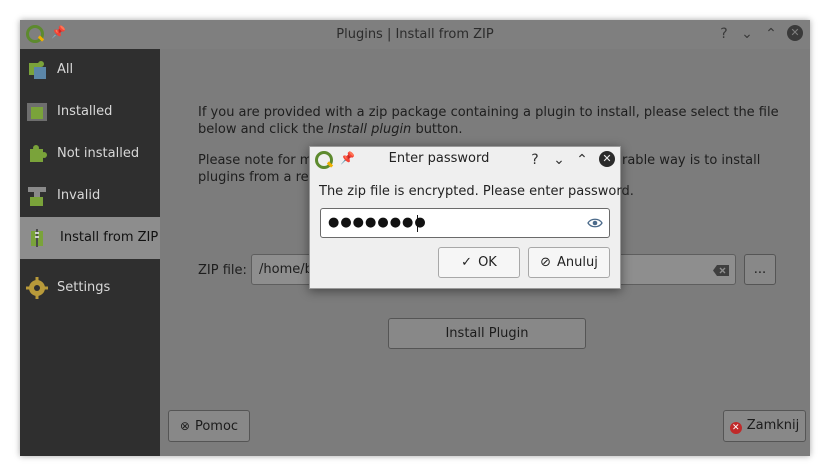 The image size is (831, 476). I want to click on gear-icon, so click(37, 288).